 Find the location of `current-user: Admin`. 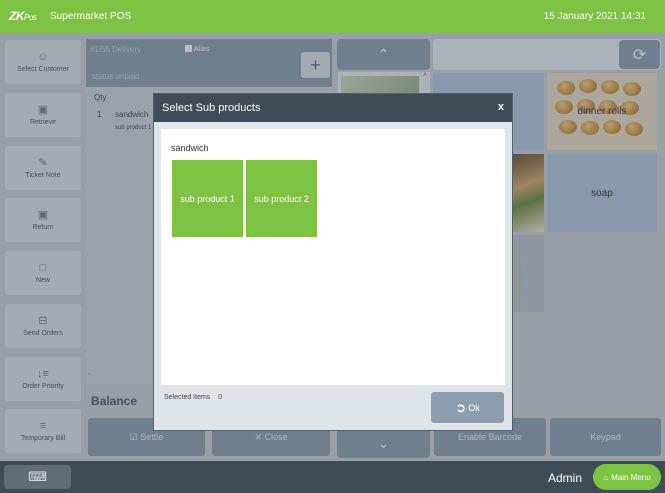

current-user: Admin is located at coordinates (565, 478).